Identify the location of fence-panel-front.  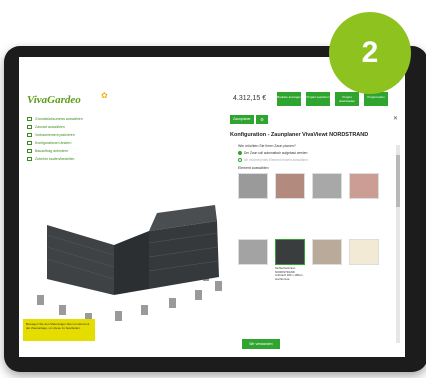
(131, 263).